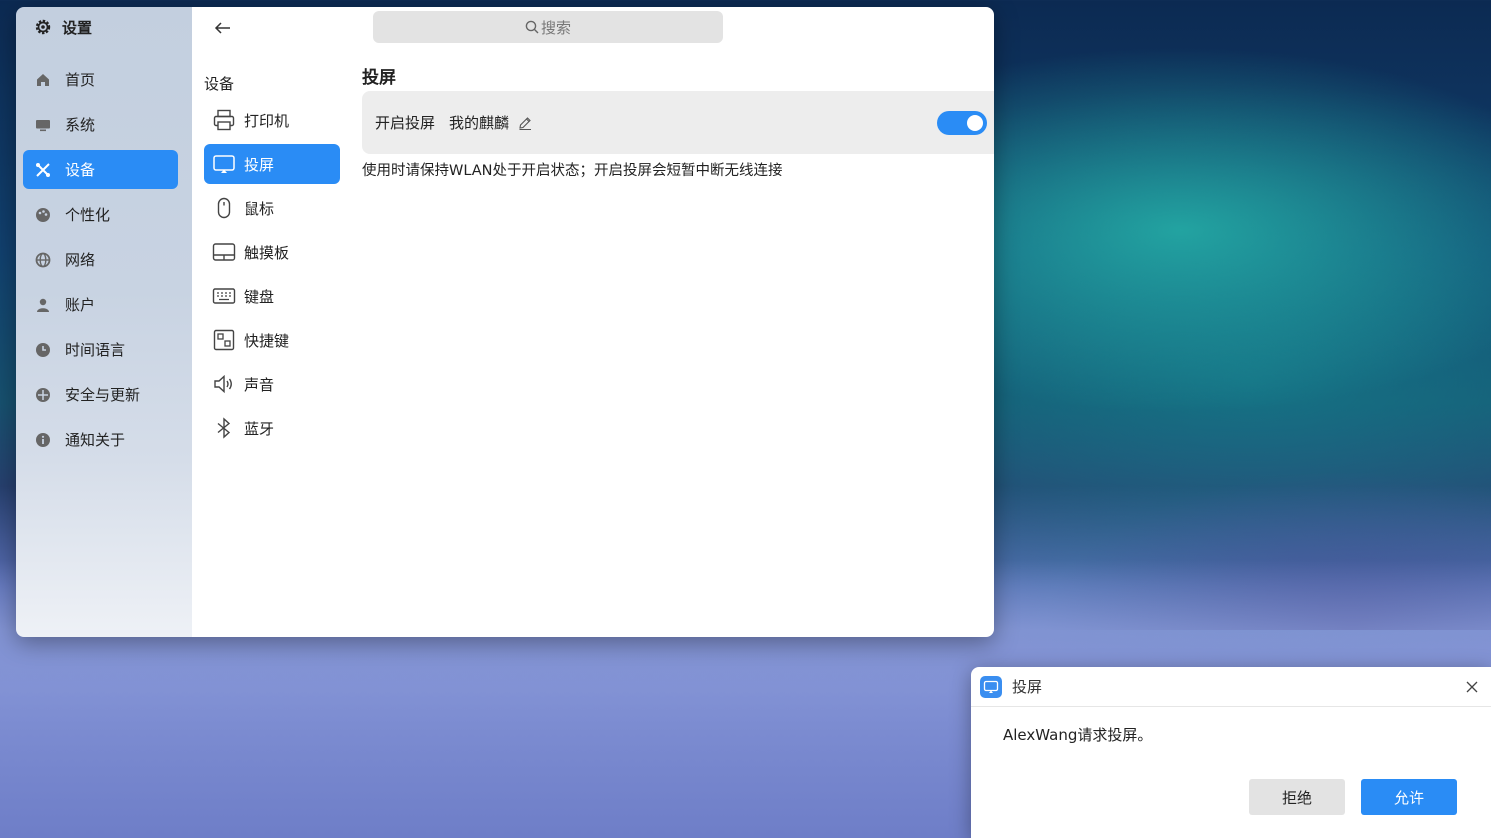  I want to click on edit-name-button, so click(525, 123).